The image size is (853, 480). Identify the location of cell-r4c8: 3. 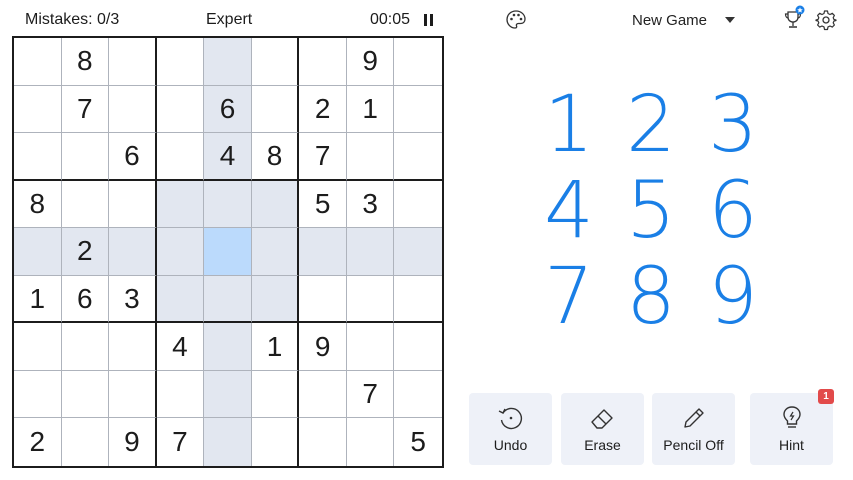
(370, 204).